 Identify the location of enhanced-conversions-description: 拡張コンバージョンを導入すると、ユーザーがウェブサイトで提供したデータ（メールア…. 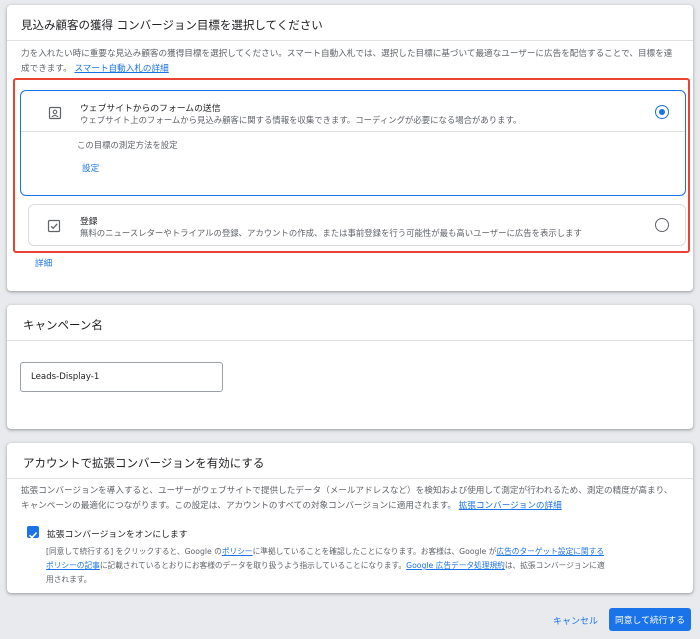
(347, 498).